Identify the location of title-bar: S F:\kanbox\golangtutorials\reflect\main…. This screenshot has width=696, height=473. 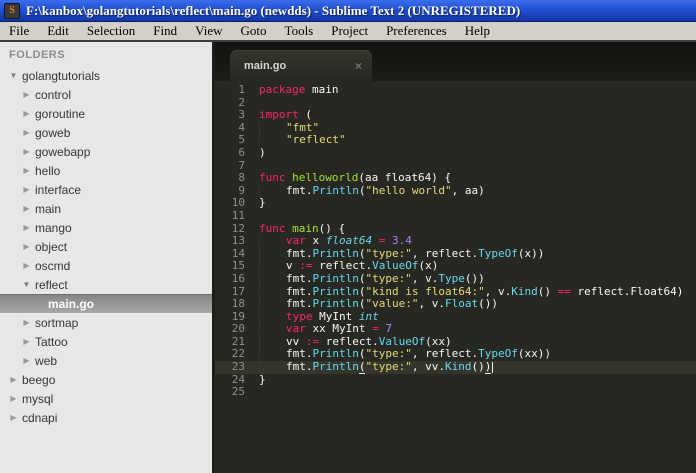
(348, 11).